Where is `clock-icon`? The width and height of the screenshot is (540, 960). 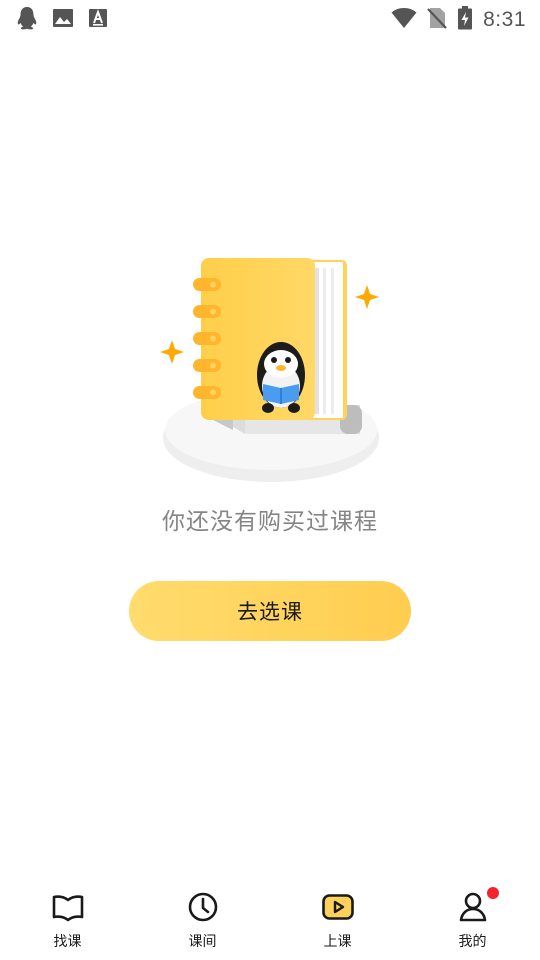
clock-icon is located at coordinates (202, 907).